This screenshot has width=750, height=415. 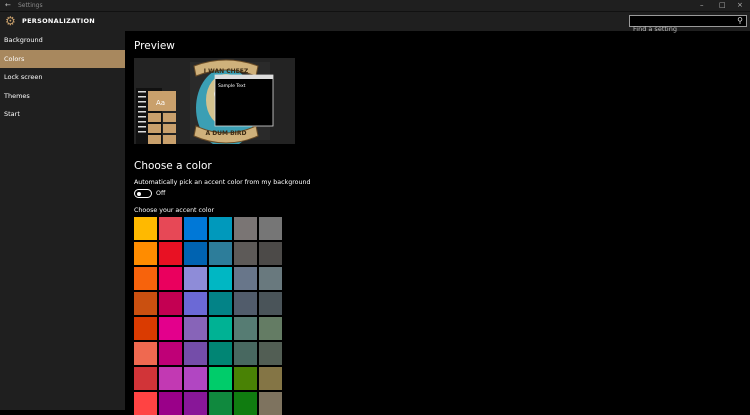 What do you see at coordinates (225, 133) in the screenshot?
I see `wallpaper-text-bottom: A DUM BIRD` at bounding box center [225, 133].